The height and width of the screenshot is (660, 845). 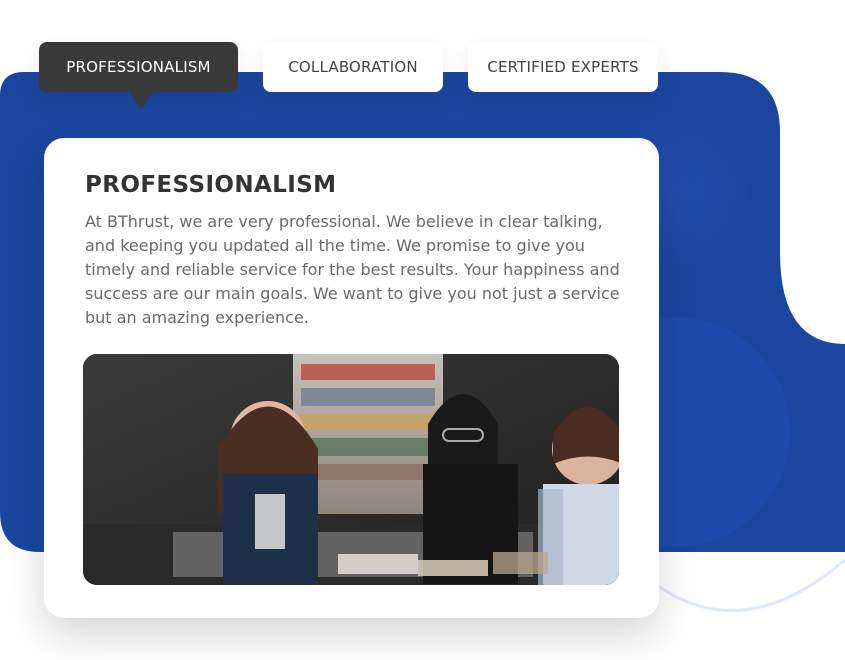 I want to click on tab-collaboration: COLLABORATION, so click(x=353, y=67).